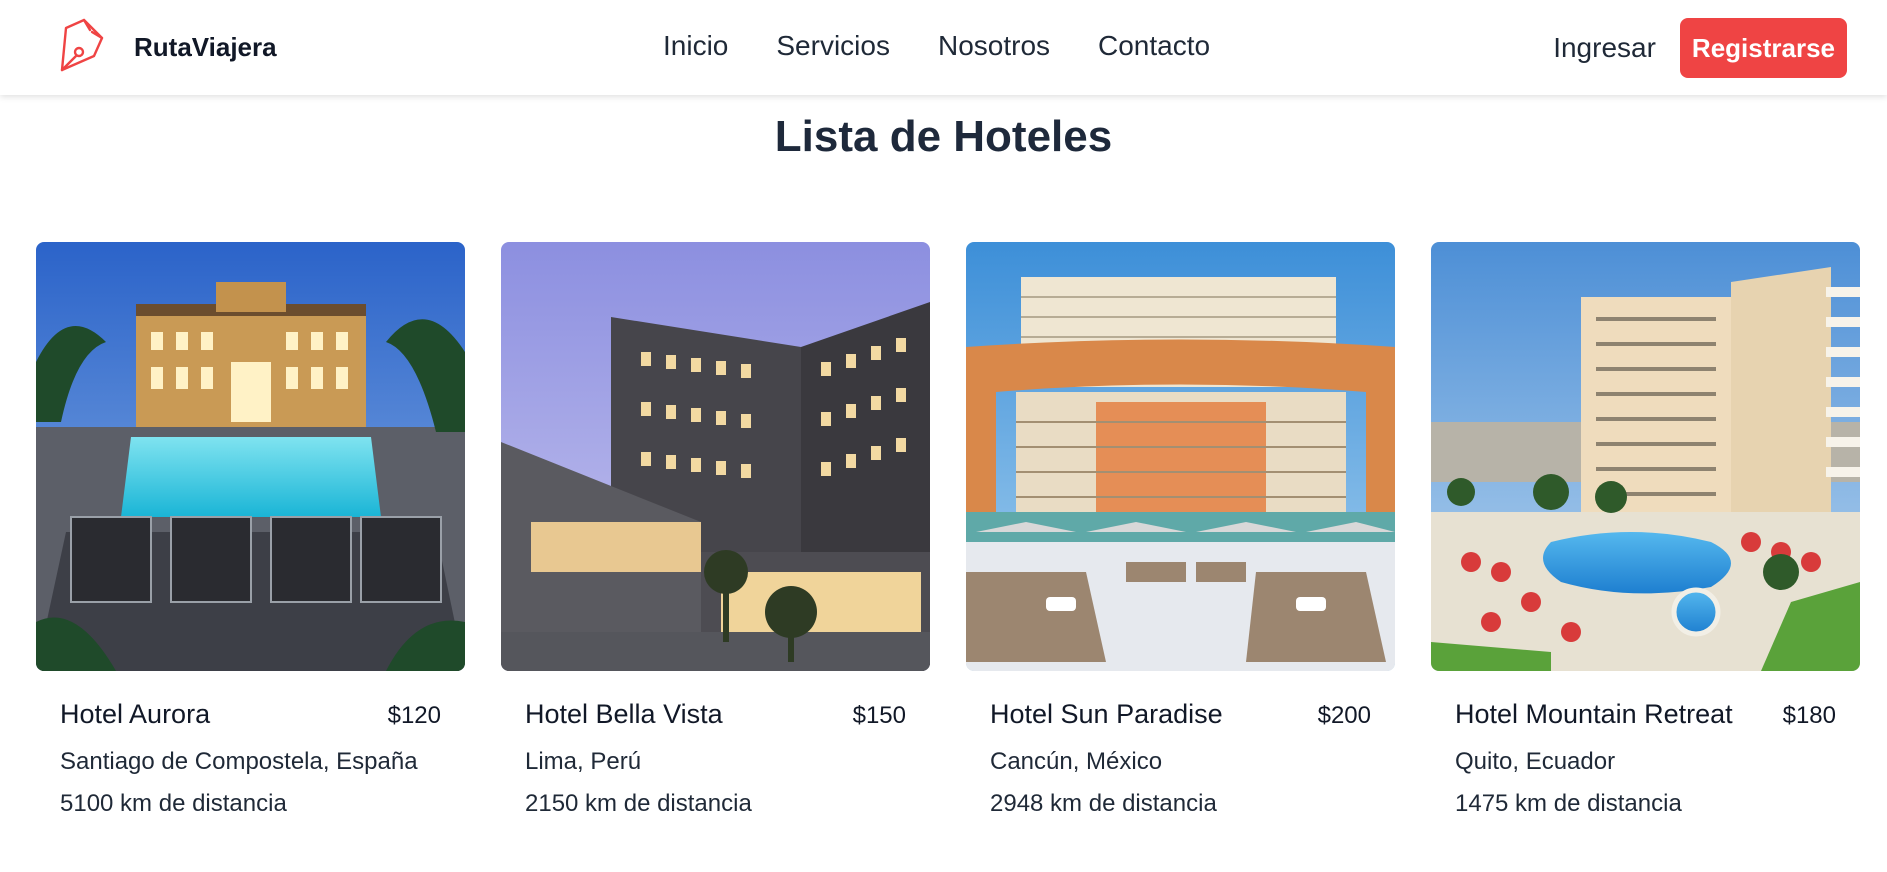 The image size is (1887, 872). Describe the element at coordinates (638, 803) in the screenshot. I see `hotel-distance: 2150 km de distancia` at that location.